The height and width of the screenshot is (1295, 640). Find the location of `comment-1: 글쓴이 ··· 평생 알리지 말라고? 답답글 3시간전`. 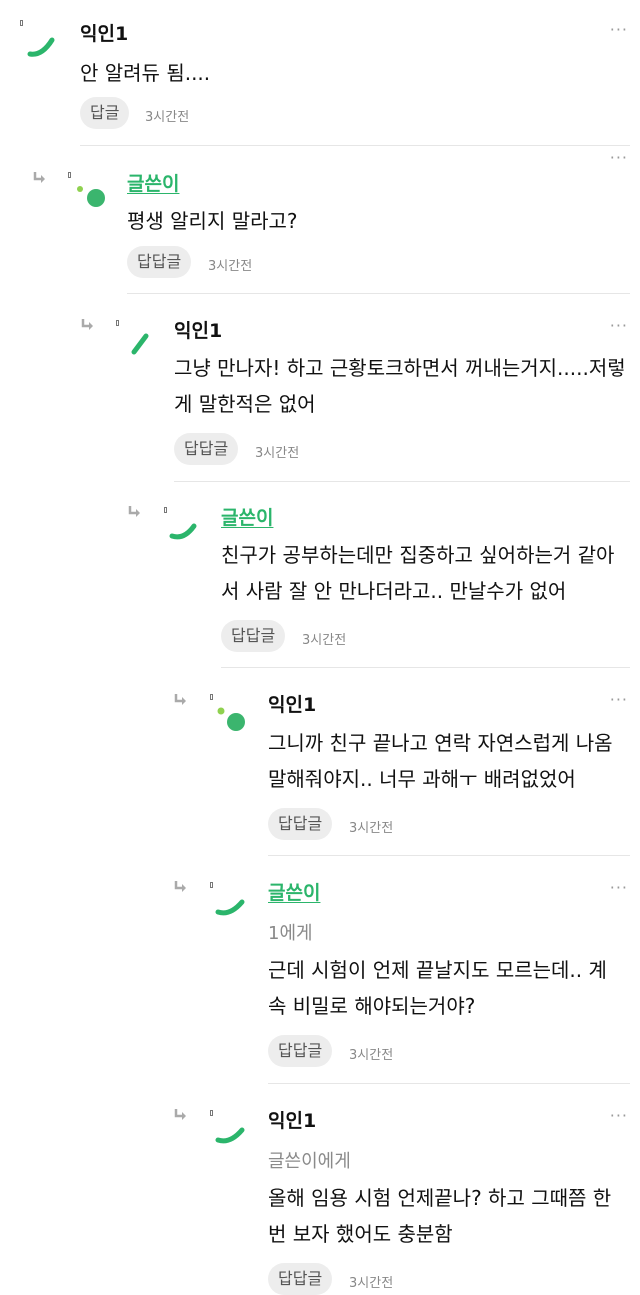

comment-1: 글쓴이 ··· 평생 알리지 말라고? 답답글 3시간전 is located at coordinates (320, 220).